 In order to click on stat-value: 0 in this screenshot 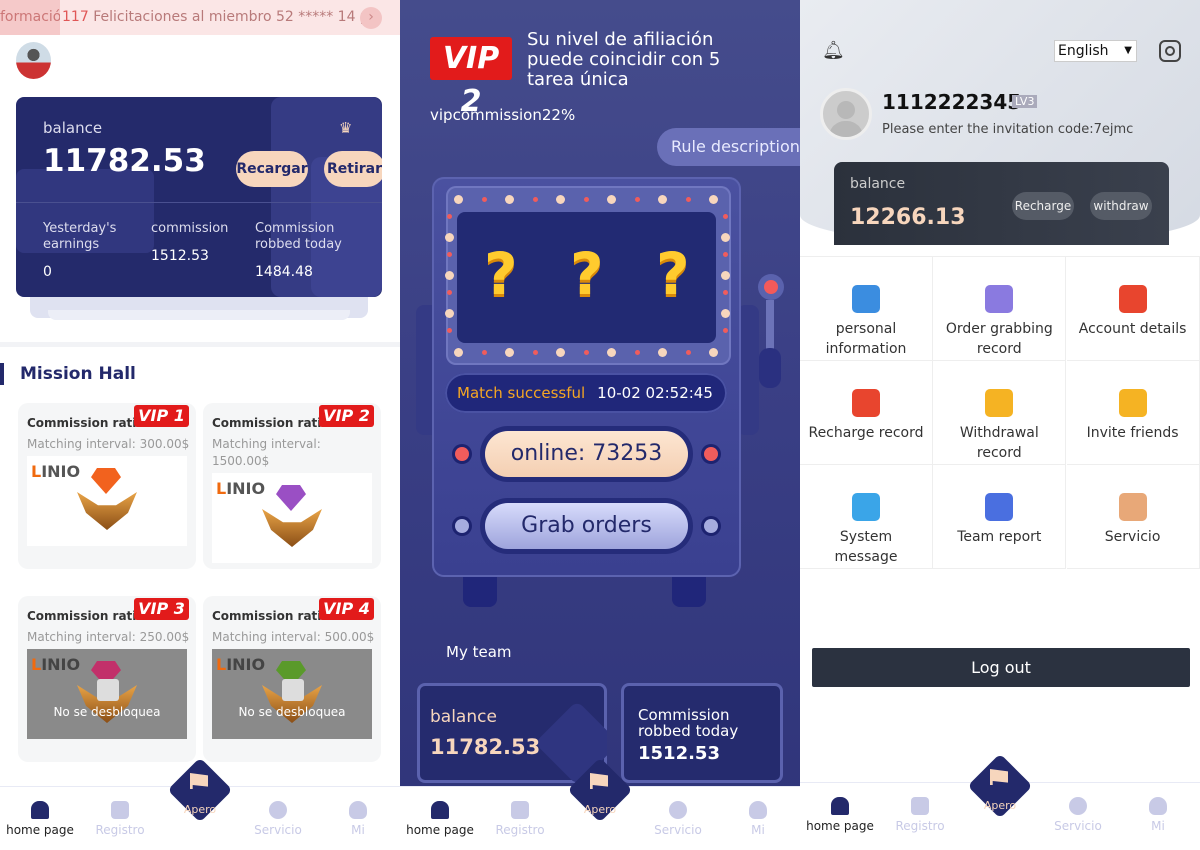, I will do `click(47, 272)`.